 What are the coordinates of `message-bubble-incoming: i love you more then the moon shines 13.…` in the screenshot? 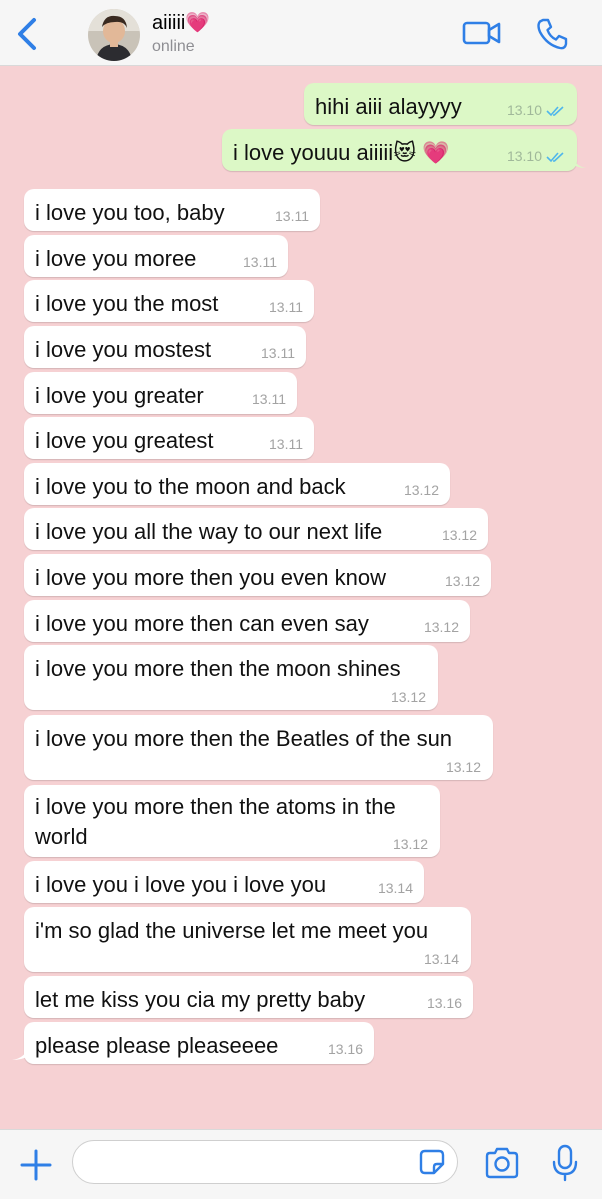 It's located at (231, 677).